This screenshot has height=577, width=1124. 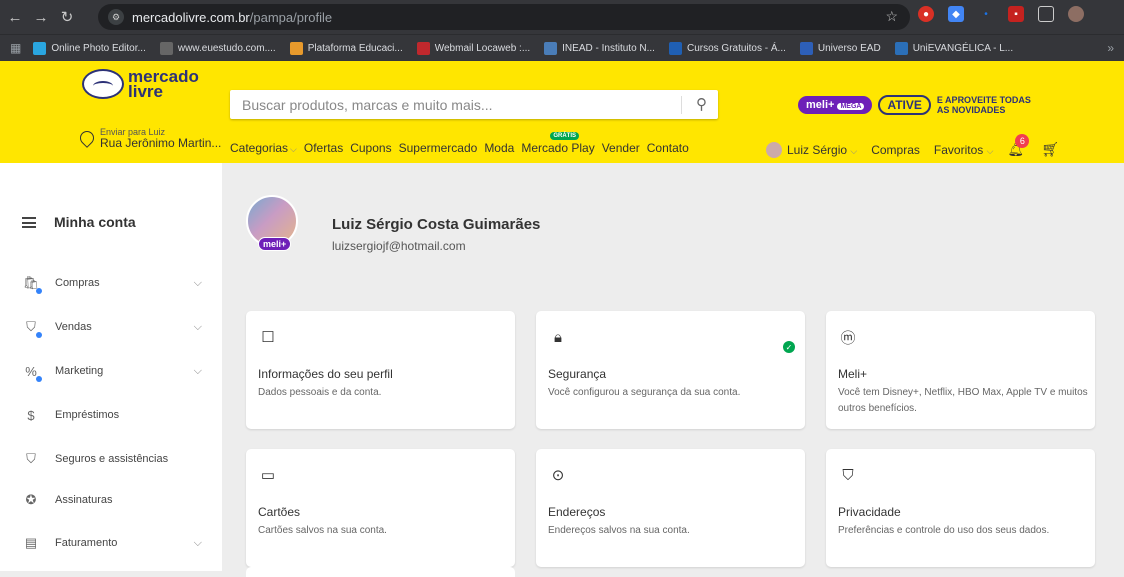 What do you see at coordinates (272, 223) in the screenshot?
I see `profile-photo: meli+` at bounding box center [272, 223].